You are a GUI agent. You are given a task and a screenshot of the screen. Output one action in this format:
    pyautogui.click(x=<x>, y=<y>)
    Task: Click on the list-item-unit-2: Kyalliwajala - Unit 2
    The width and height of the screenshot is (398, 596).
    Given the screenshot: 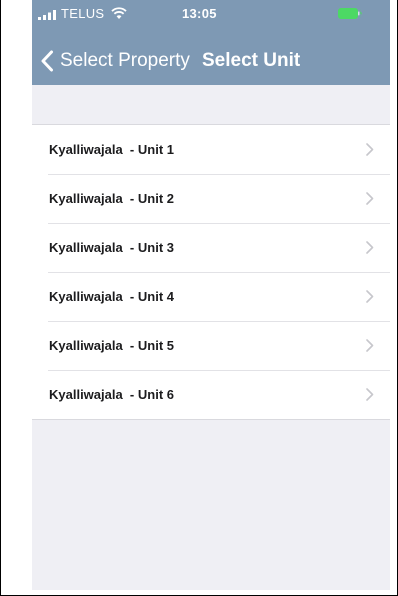 What is the action you would take?
    pyautogui.click(x=211, y=198)
    